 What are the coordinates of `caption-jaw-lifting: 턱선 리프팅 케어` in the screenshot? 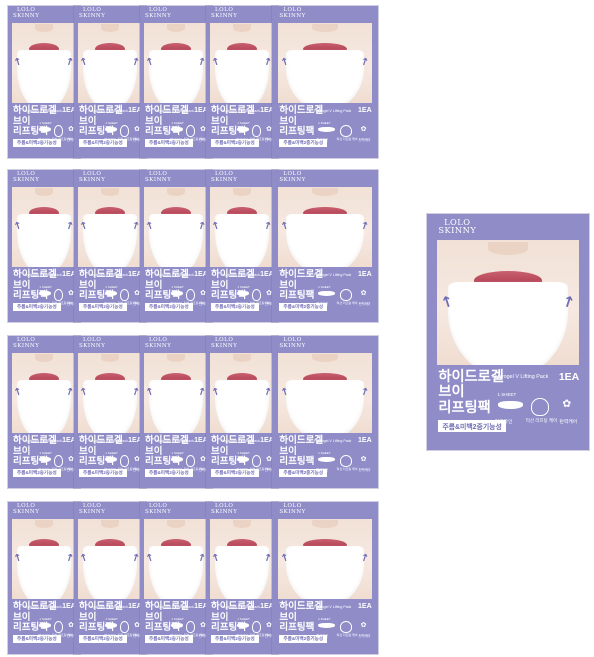 It's located at (347, 635).